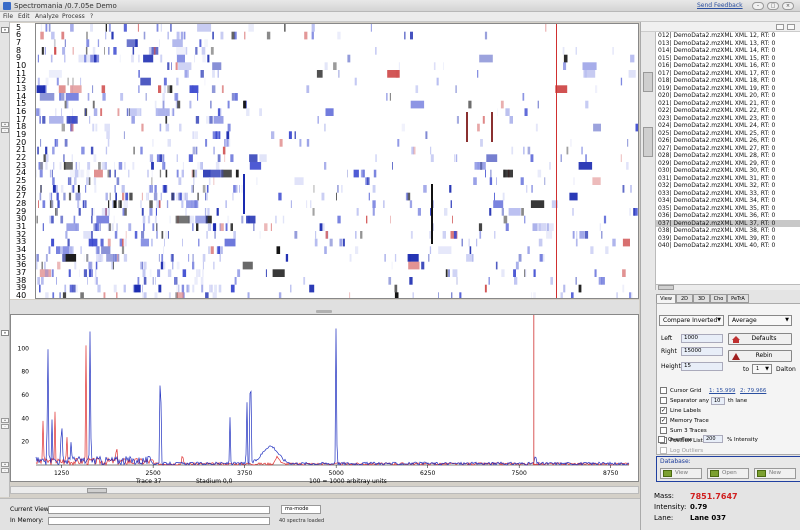  I want to click on list-item: 023| DemoData2.mzXML XML 23, RT: 0, so click(728, 119).